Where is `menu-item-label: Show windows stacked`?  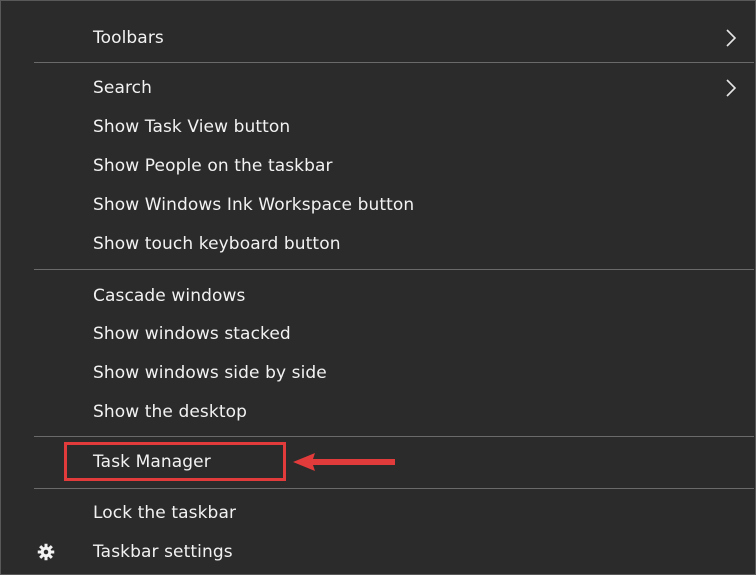
menu-item-label: Show windows stacked is located at coordinates (192, 334).